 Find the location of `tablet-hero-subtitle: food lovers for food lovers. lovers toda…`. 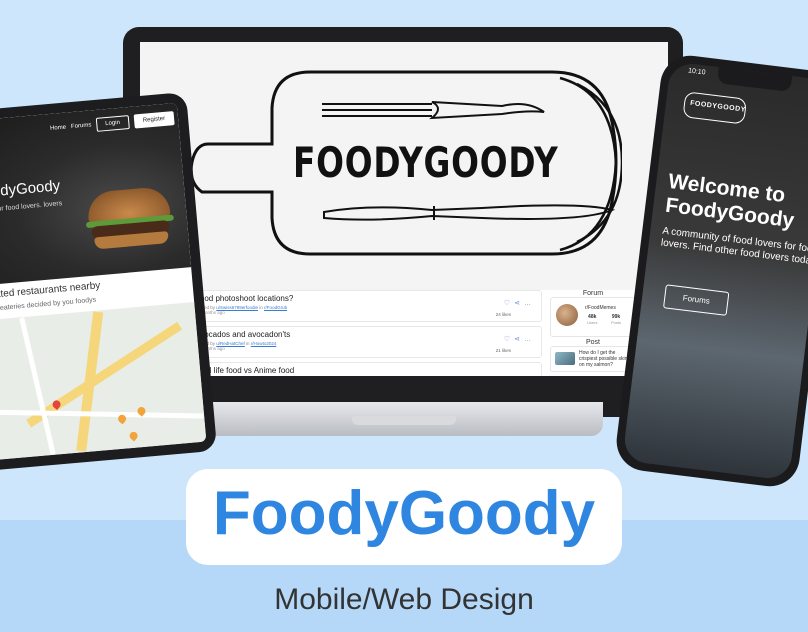

tablet-hero-subtitle: food lovers for food lovers. lovers toda… is located at coordinates (31, 208).